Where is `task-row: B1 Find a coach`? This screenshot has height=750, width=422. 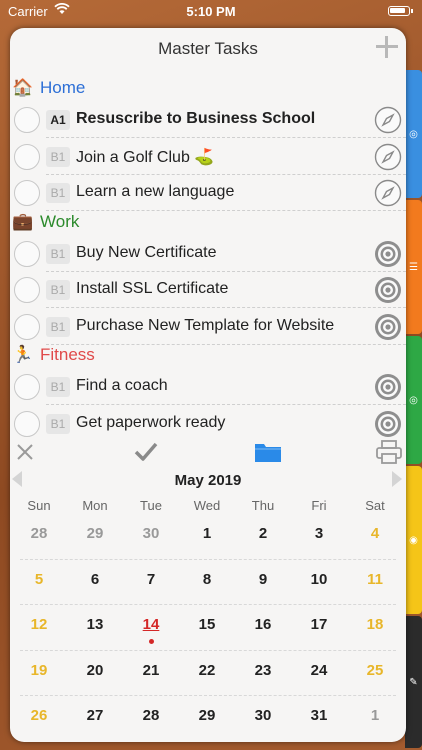
task-row: B1 Find a coach is located at coordinates (208, 387).